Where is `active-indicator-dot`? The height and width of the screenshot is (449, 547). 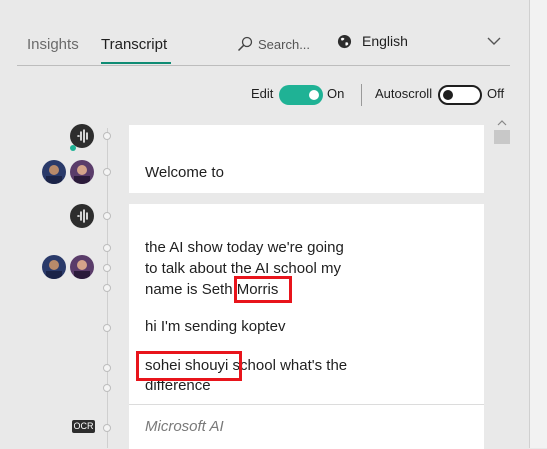 active-indicator-dot is located at coordinates (73, 148).